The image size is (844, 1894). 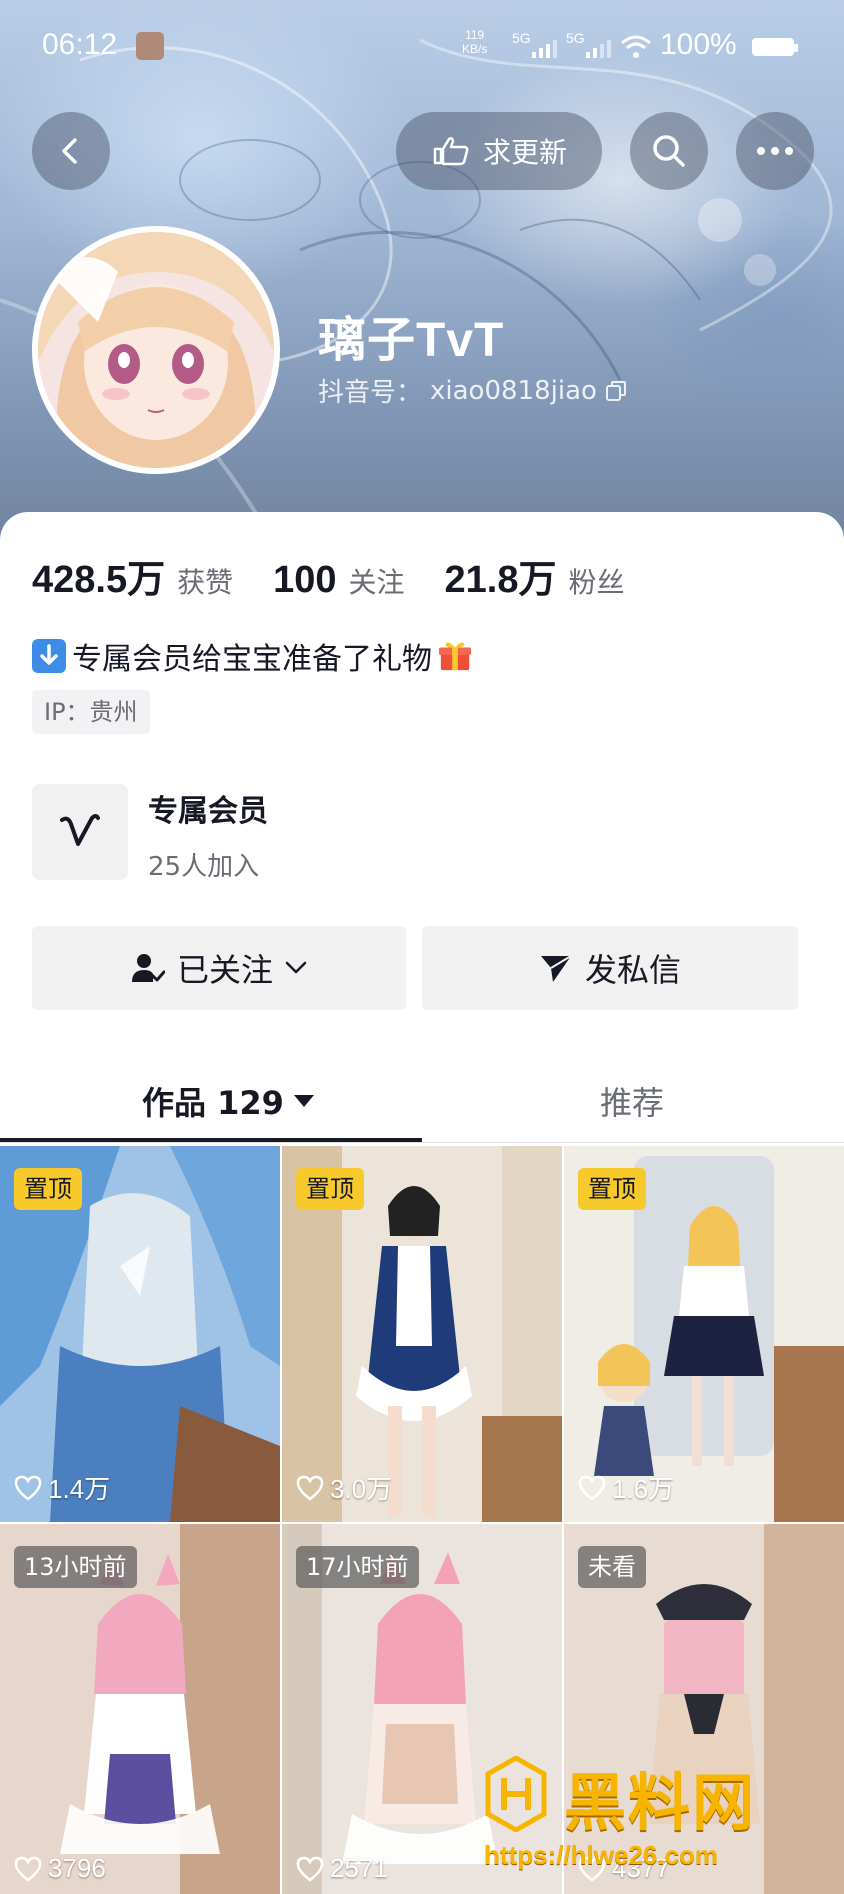 I want to click on signal-bars-icon, so click(x=544, y=49).